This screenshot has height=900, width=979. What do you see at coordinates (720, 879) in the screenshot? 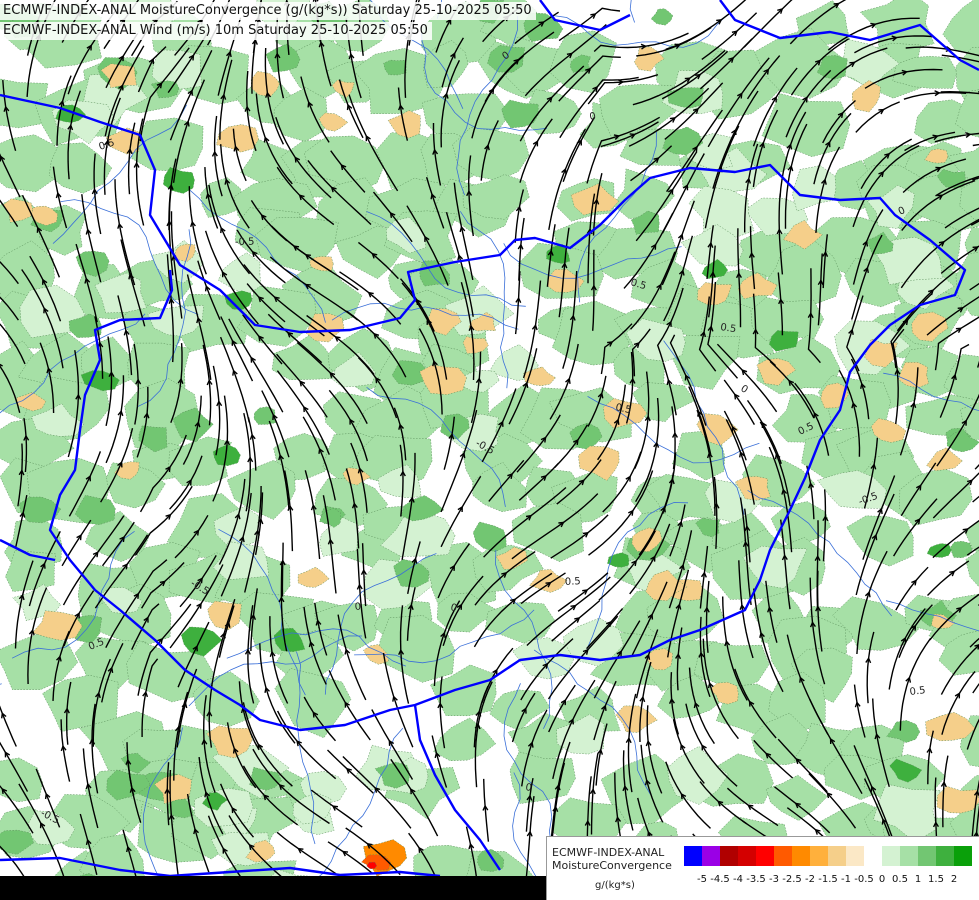
I see `legend-tick-label: -4.5` at bounding box center [720, 879].